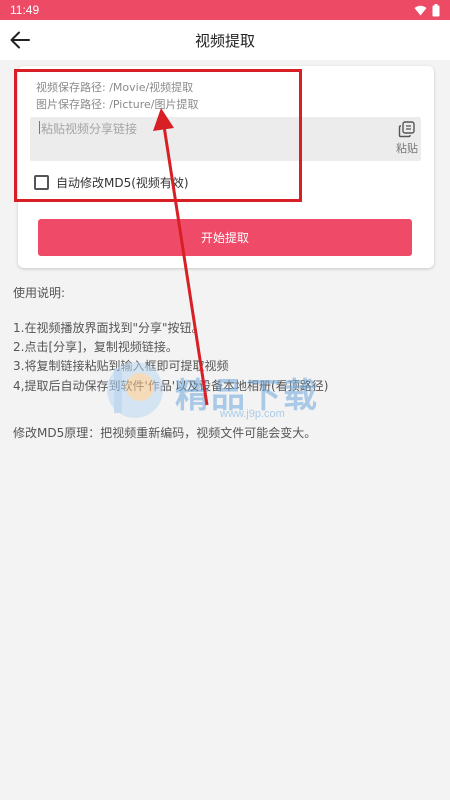 The height and width of the screenshot is (800, 450). Describe the element at coordinates (436, 9) in the screenshot. I see `battery-icon` at that location.